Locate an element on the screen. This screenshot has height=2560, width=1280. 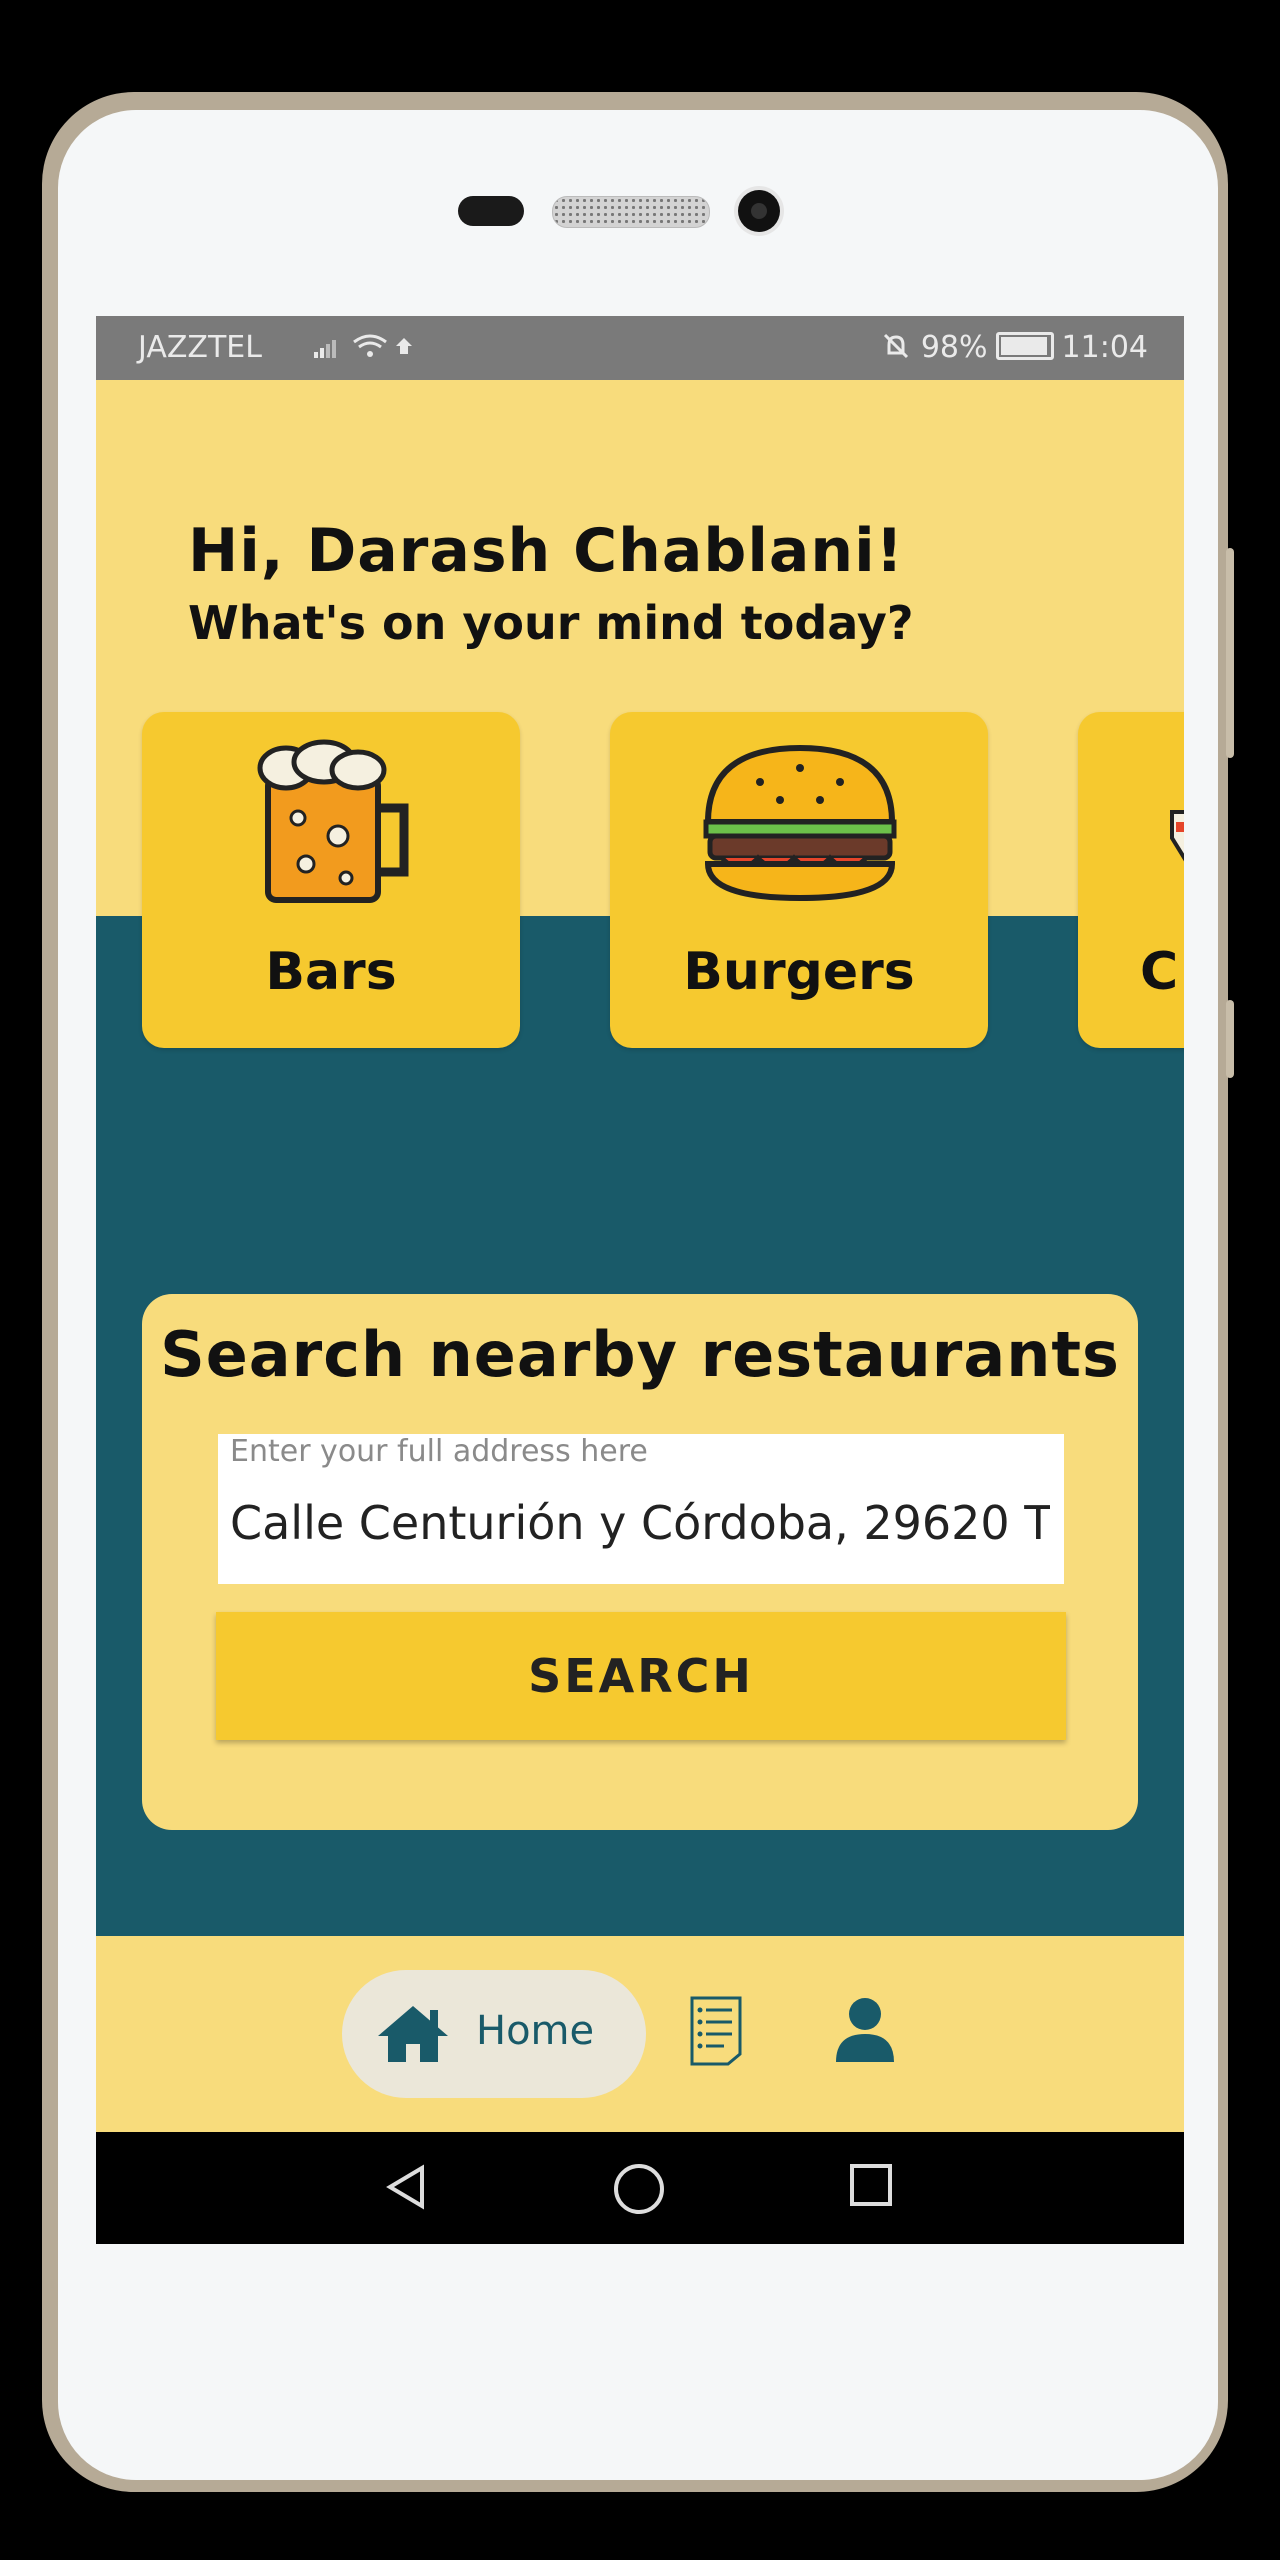
address-placeholder: Enter your full address here is located at coordinates (439, 1451).